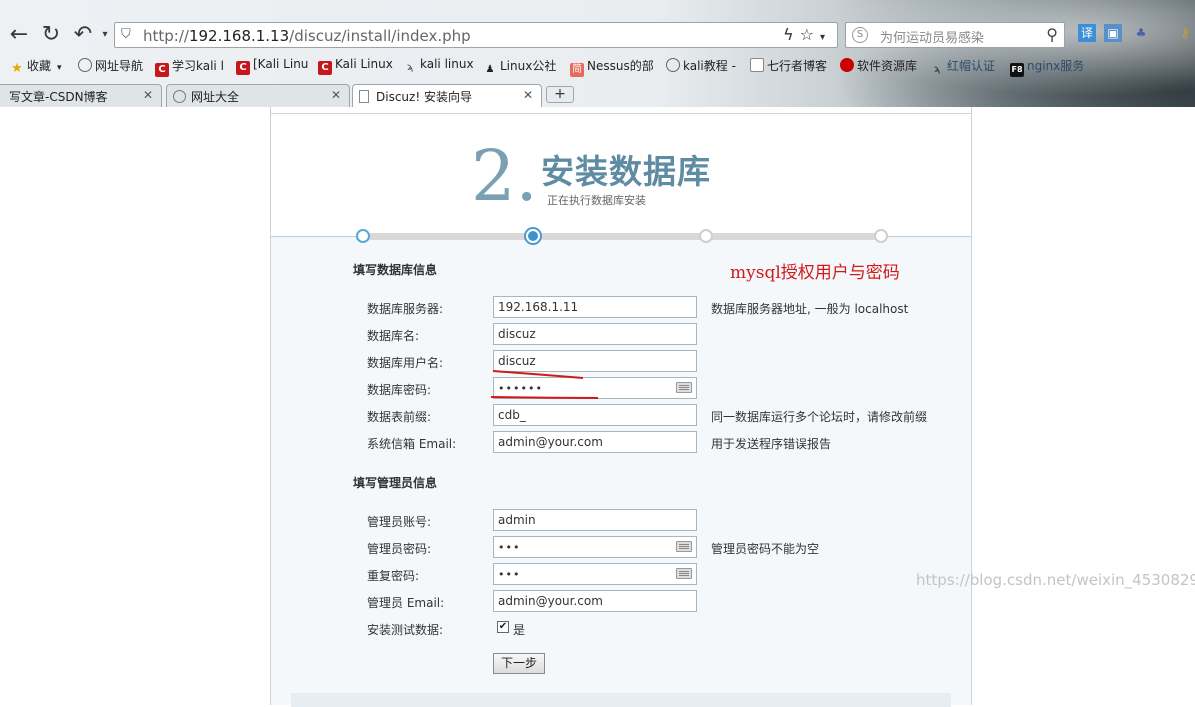 Image resolution: width=1195 pixels, height=707 pixels. I want to click on checkbox-label: 是, so click(519, 630).